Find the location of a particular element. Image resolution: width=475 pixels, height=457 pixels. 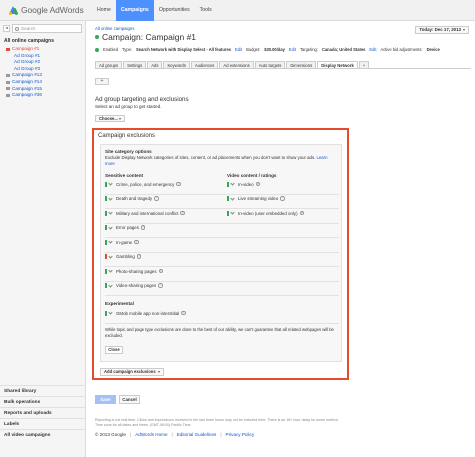

tab-auto-targets: Auto targets is located at coordinates (270, 64).